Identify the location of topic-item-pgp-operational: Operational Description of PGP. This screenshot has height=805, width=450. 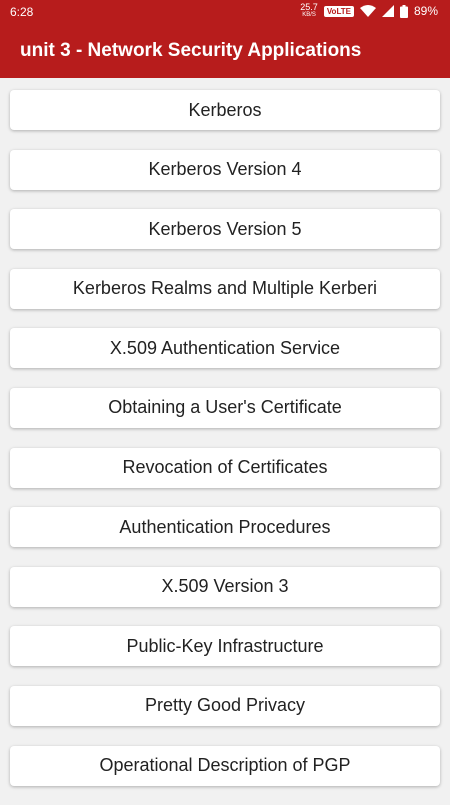
(225, 765).